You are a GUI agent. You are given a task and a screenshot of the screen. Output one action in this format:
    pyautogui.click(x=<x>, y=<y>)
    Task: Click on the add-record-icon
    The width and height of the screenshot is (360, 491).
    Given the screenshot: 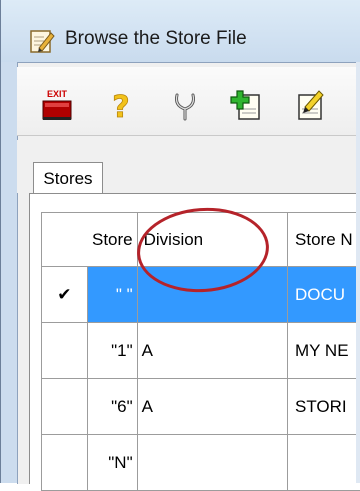 What is the action you would take?
    pyautogui.click(x=247, y=105)
    